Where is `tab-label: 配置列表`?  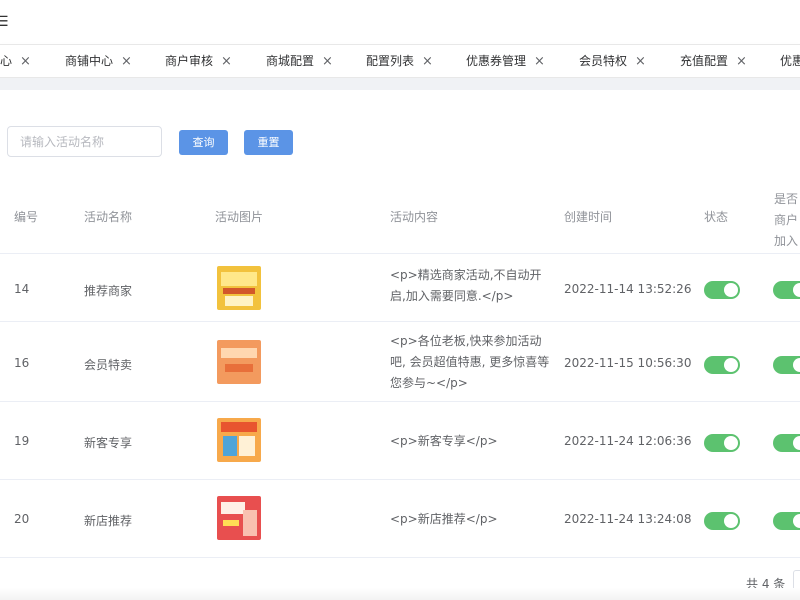 tab-label: 配置列表 is located at coordinates (390, 61).